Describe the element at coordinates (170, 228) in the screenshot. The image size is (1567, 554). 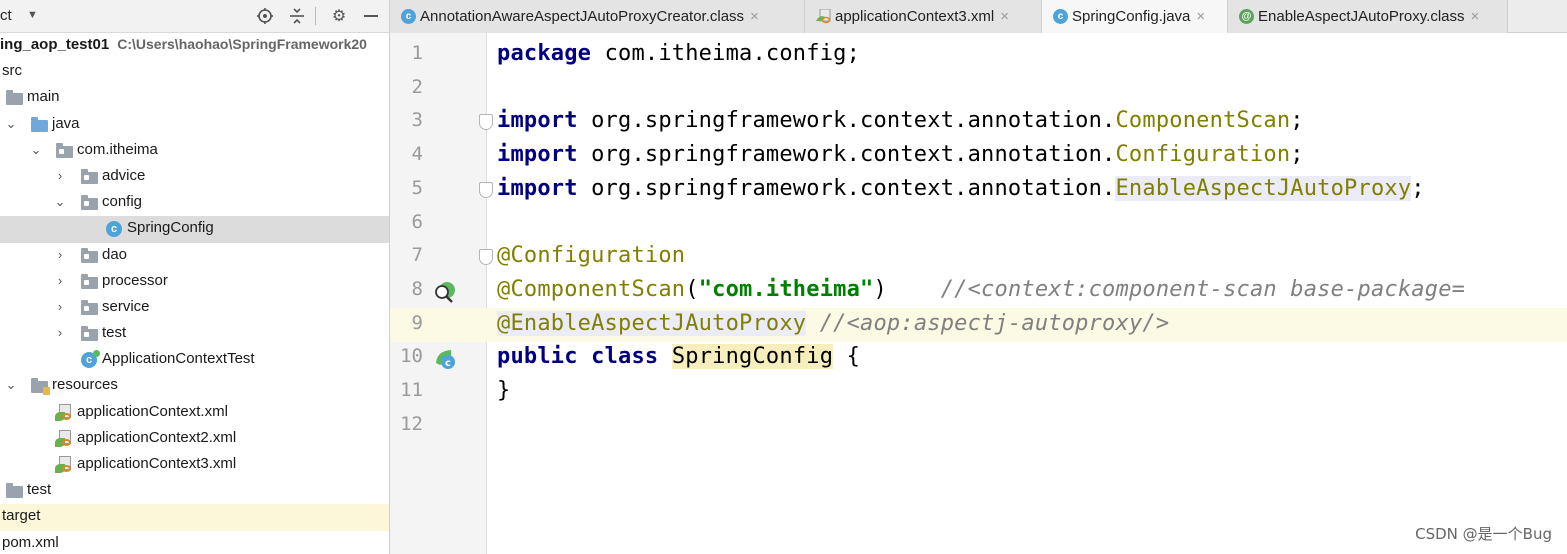
I see `tree-item-label: SpringConfig` at that location.